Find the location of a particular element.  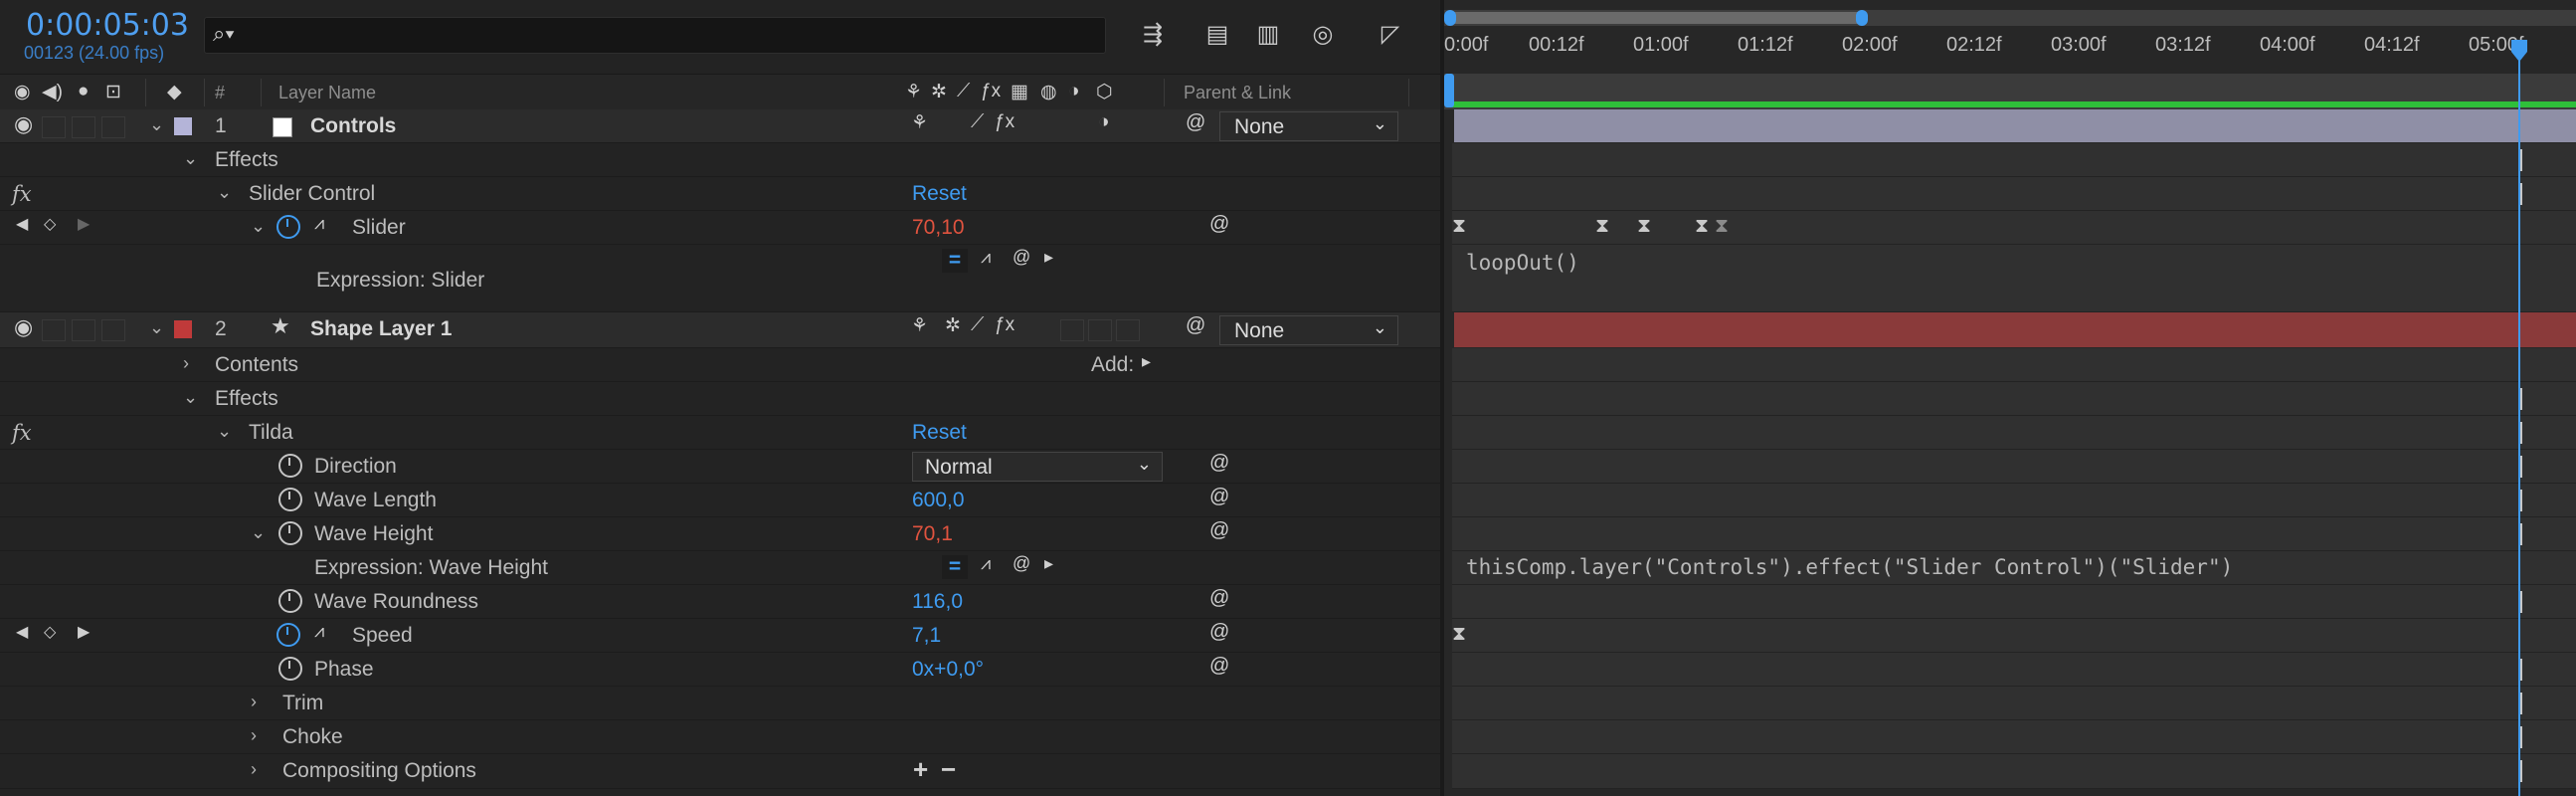

property-group-contents: › Contents Add: ▸ is located at coordinates (722, 365).